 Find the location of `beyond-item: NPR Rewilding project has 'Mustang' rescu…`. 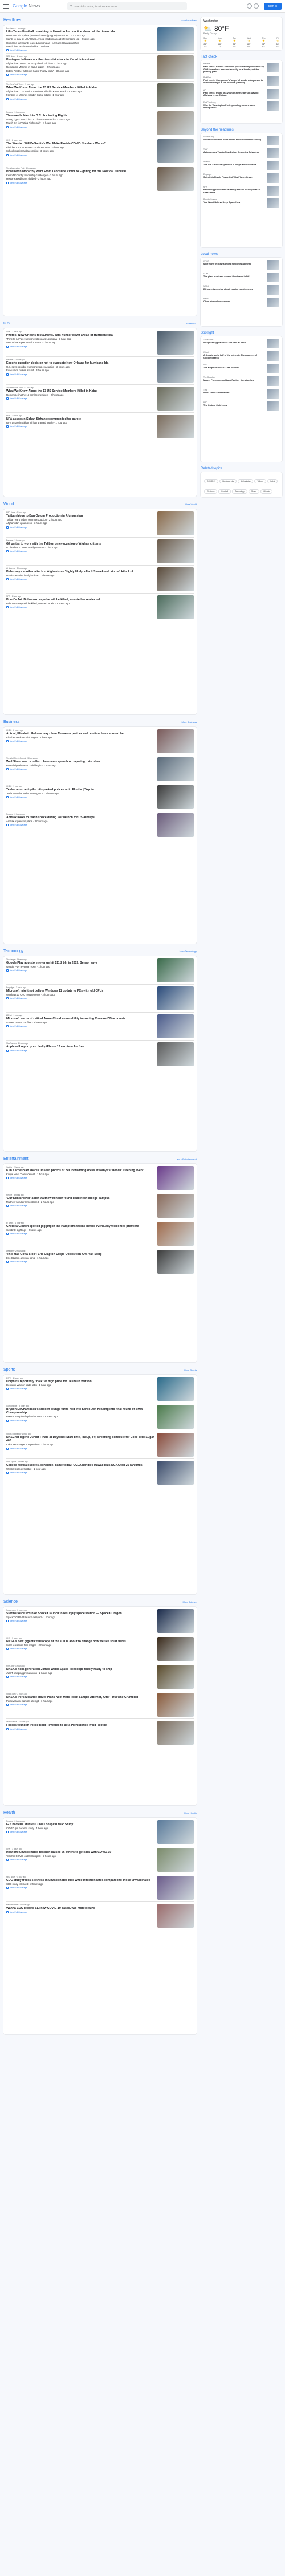

beyond-item: NPR Rewilding project has 'Mustang' rescu… is located at coordinates (241, 191).